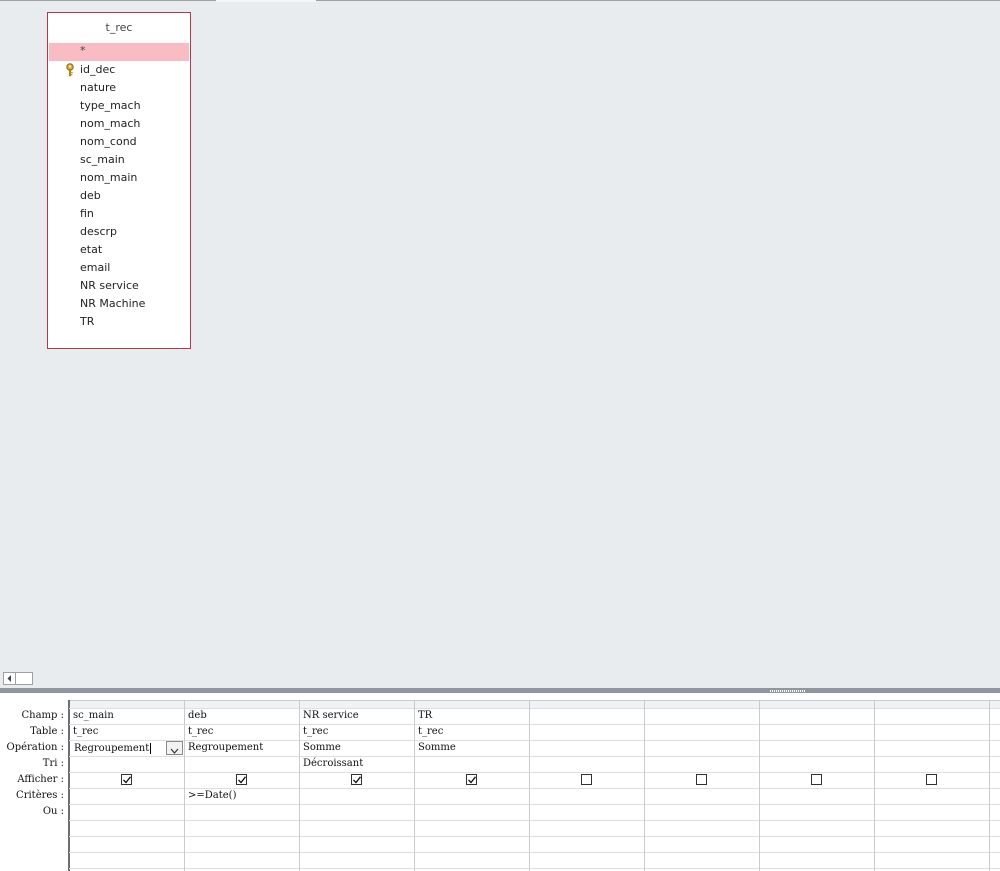 Image resolution: width=1000 pixels, height=871 pixels. Describe the element at coordinates (241, 732) in the screenshot. I see `cell-table-2: t_rec` at that location.